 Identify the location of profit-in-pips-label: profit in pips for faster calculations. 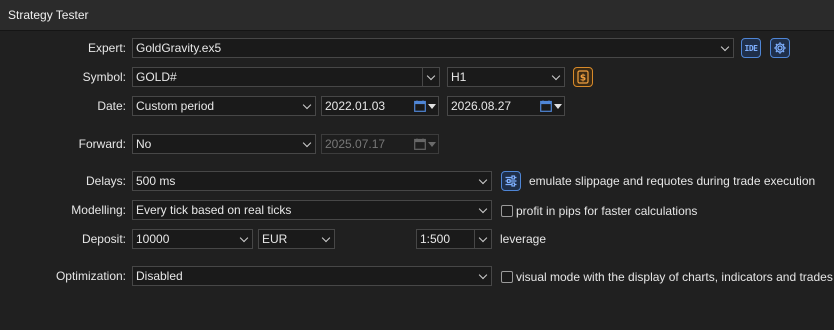
(607, 211).